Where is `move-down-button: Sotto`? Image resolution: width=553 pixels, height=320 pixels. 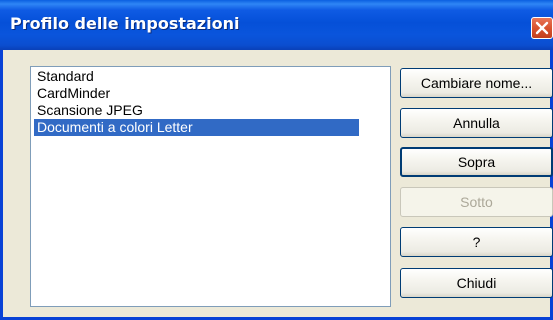 move-down-button: Sotto is located at coordinates (476, 202).